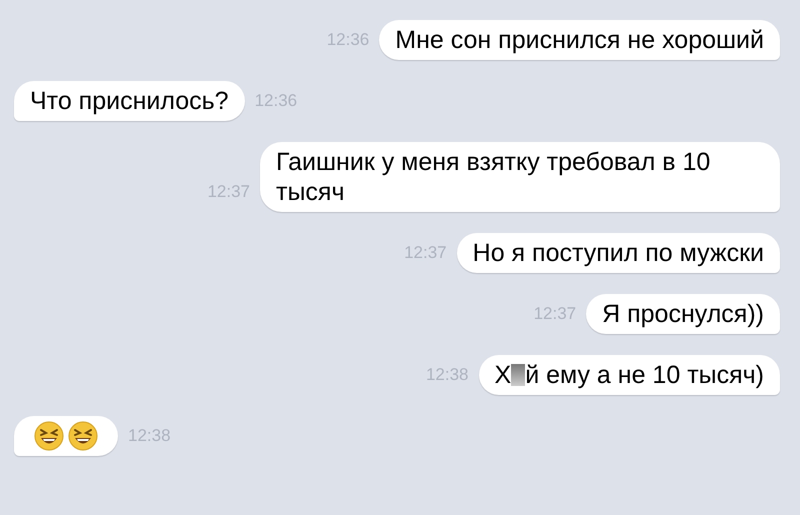  What do you see at coordinates (518, 375) in the screenshot?
I see `censor-block` at bounding box center [518, 375].